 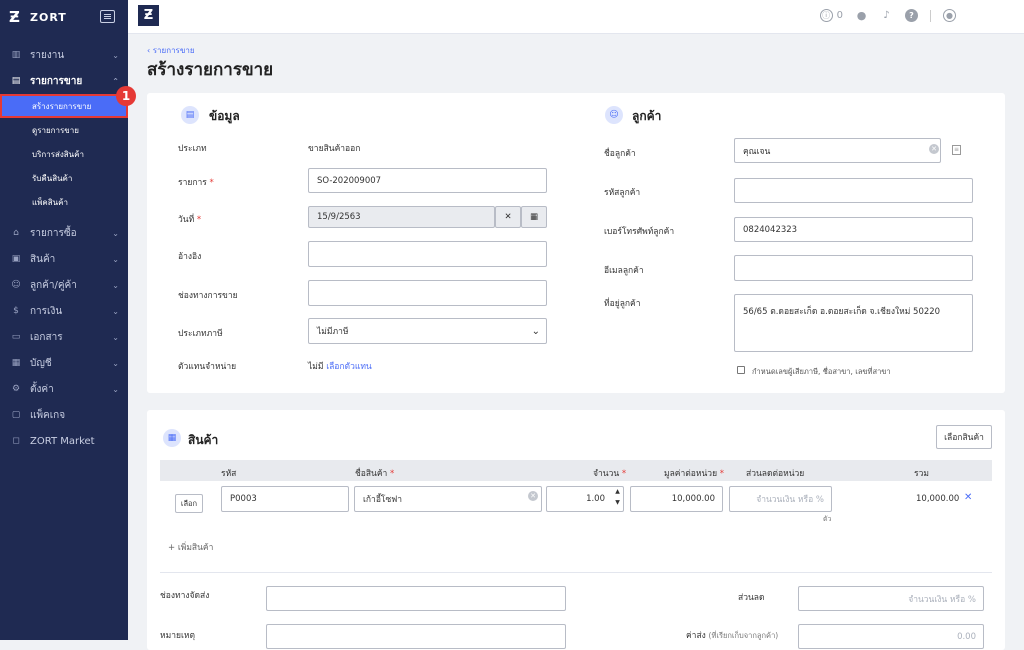 What do you see at coordinates (46, 311) in the screenshot?
I see `sidebar-item-label: การเงิน` at bounding box center [46, 311].